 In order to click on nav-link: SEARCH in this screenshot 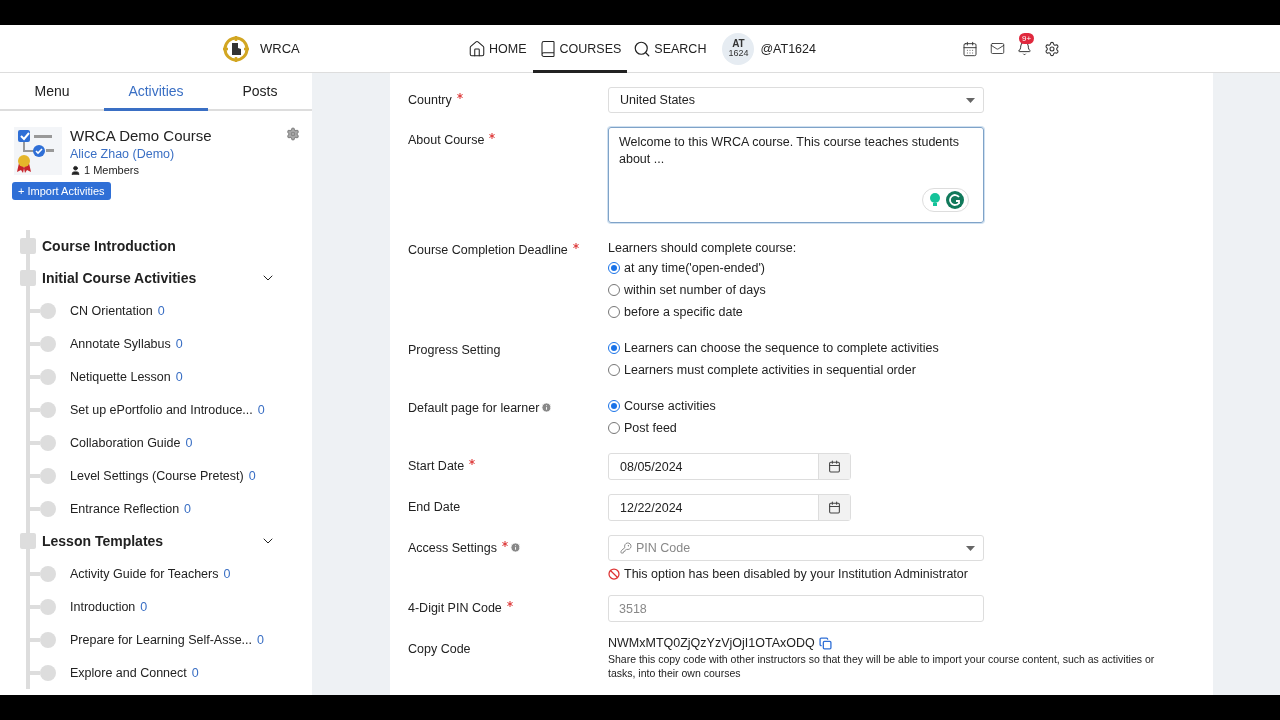, I will do `click(670, 49)`.